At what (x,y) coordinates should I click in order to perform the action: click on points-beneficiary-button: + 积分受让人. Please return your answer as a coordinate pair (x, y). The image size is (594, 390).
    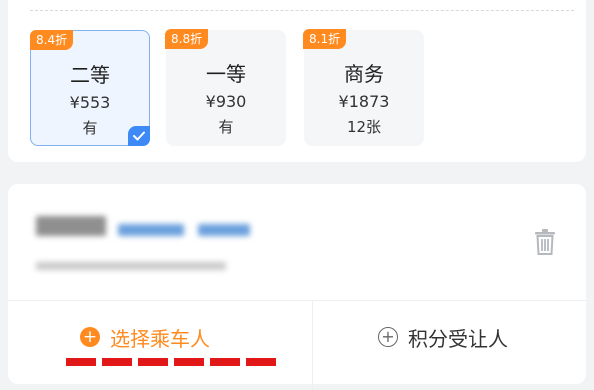
    Looking at the image, I should click on (443, 337).